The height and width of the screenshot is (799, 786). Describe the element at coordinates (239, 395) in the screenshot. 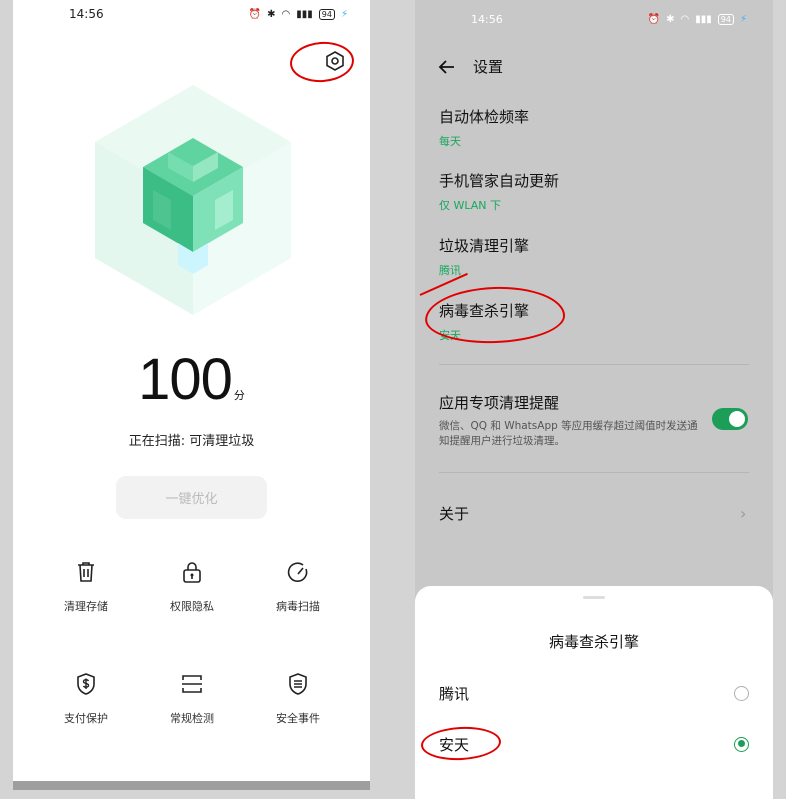

I see `score-unit: 分` at that location.